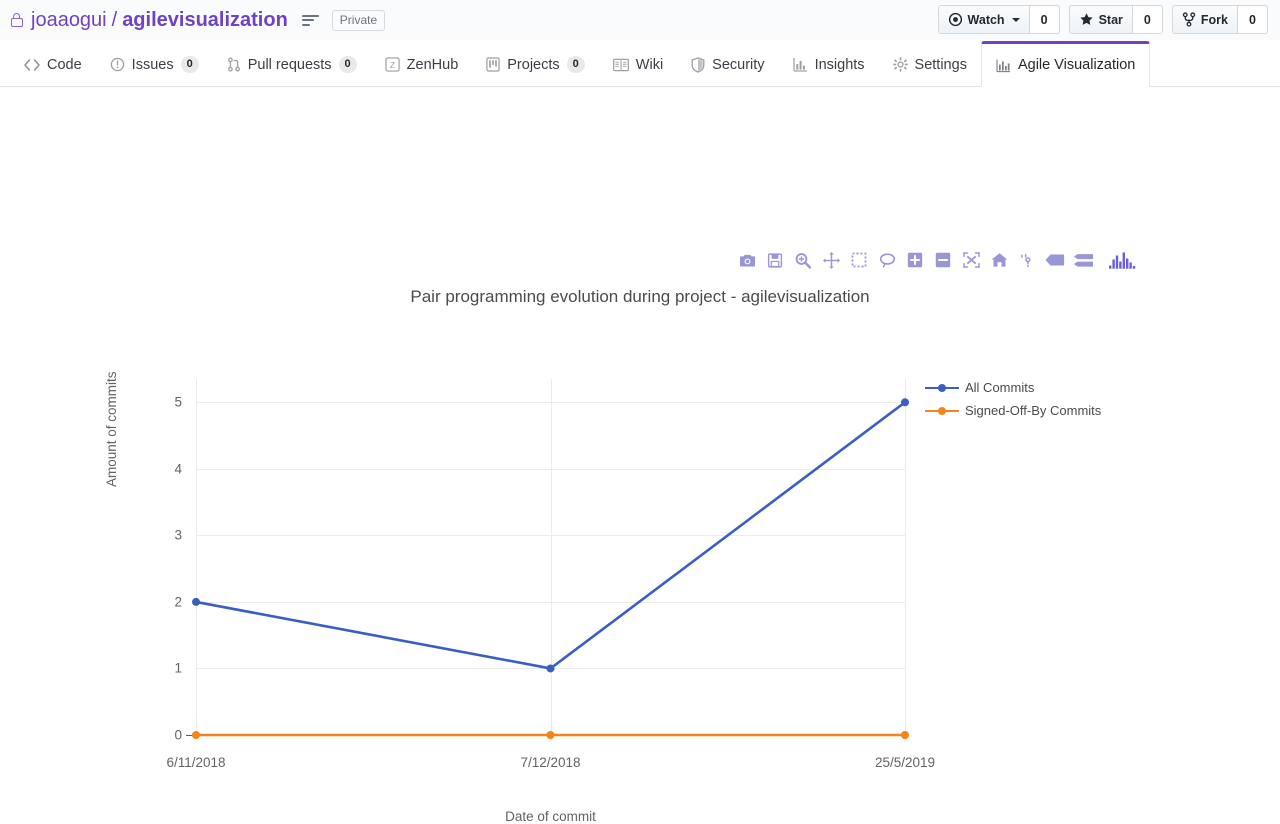  I want to click on disk-icon, so click(775, 260).